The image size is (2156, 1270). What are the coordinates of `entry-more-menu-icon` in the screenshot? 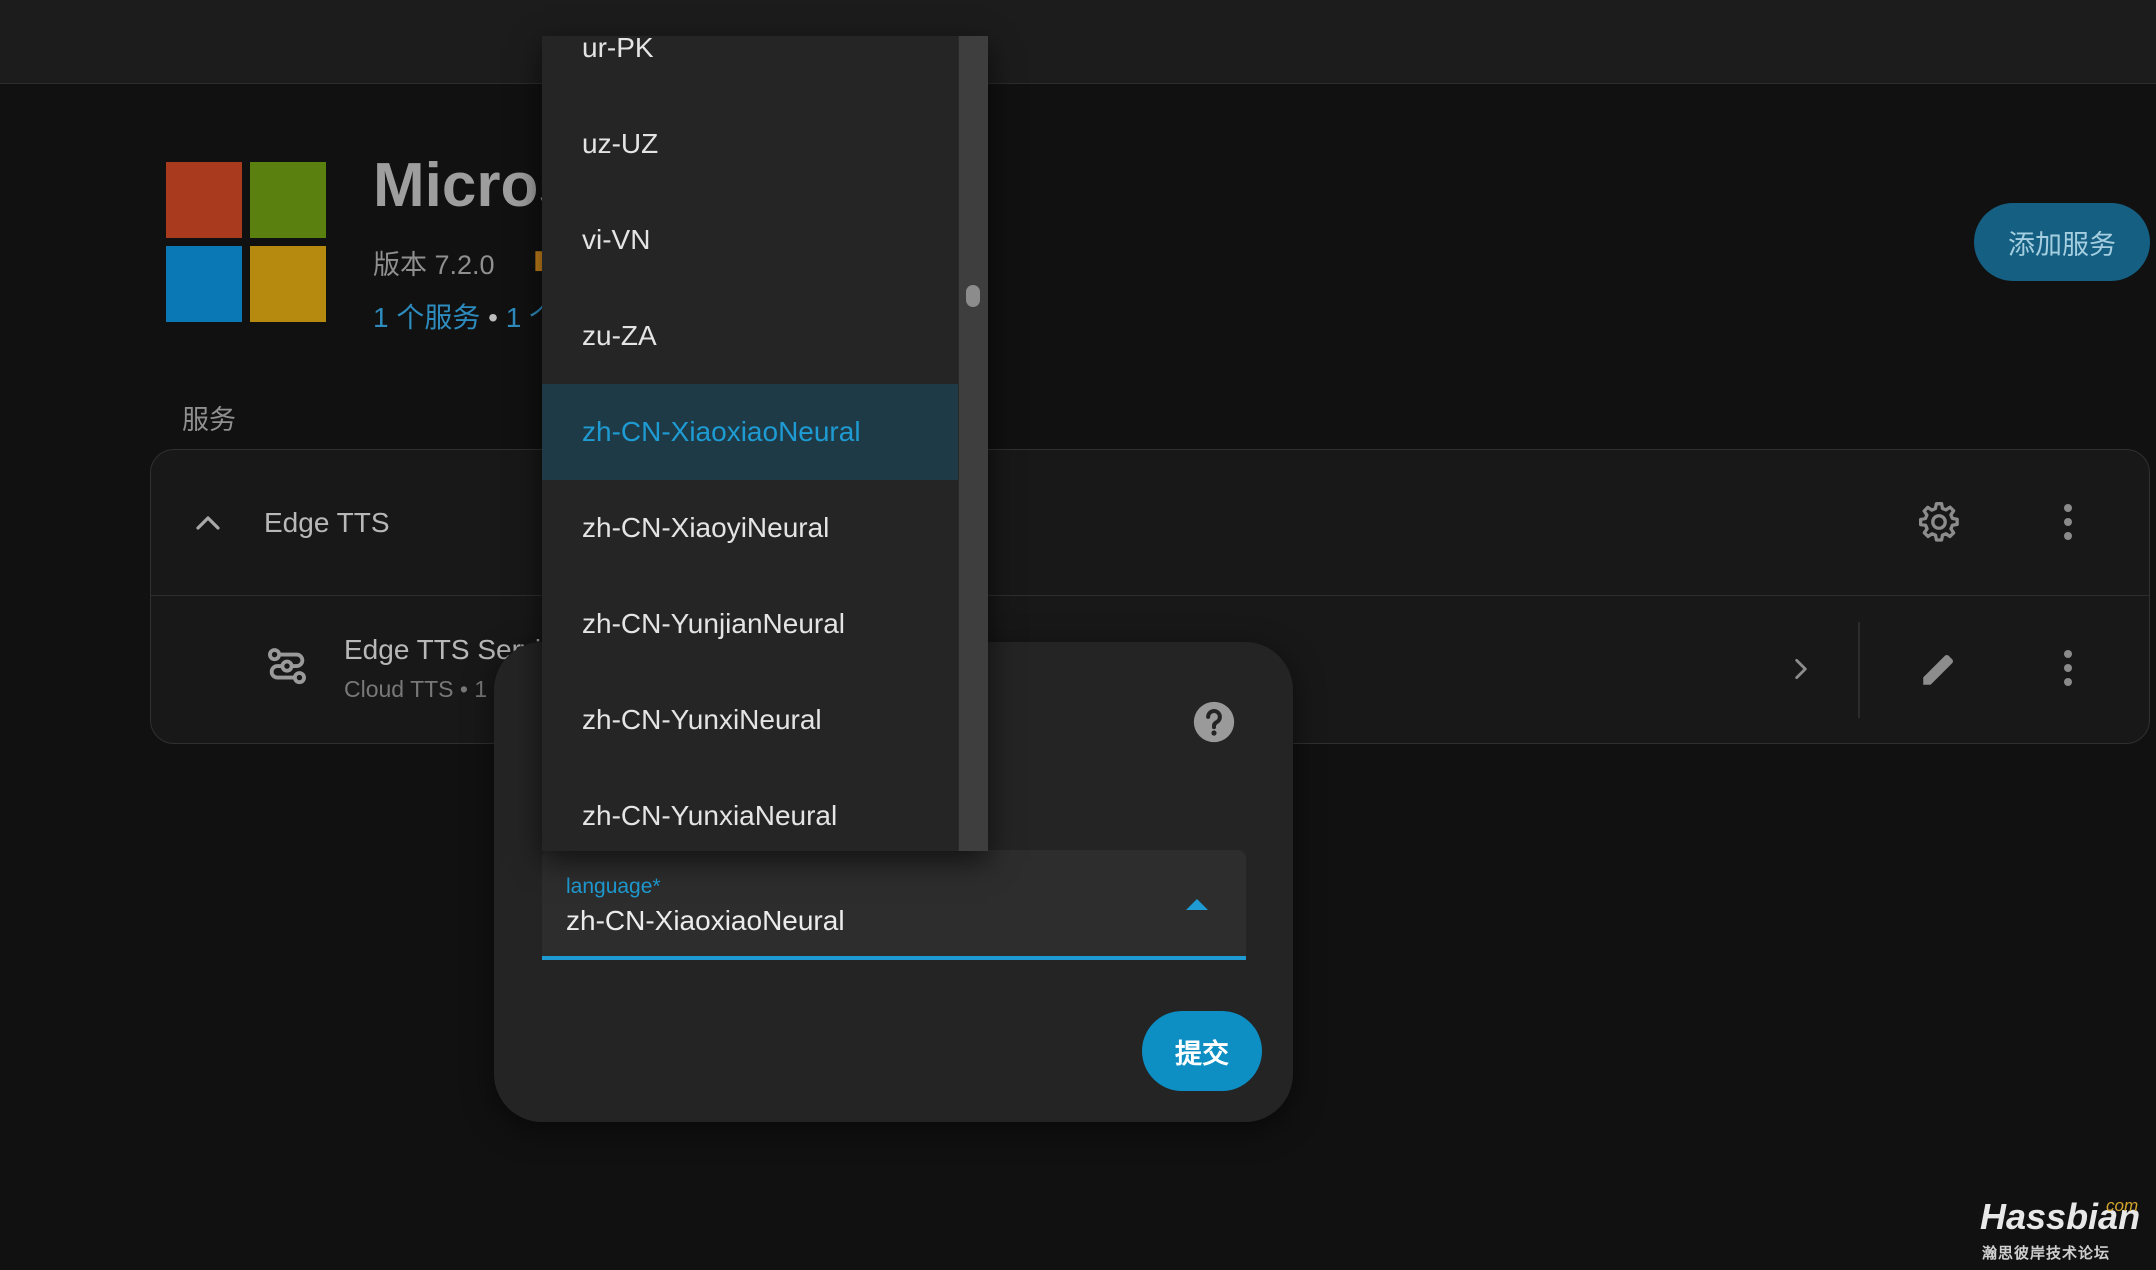 It's located at (2068, 670).